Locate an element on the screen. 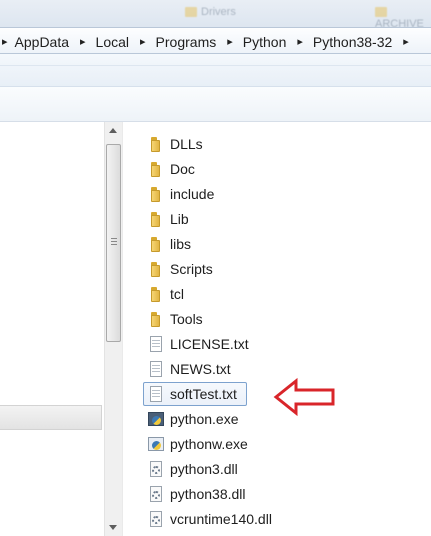 Image resolution: width=431 pixels, height=536 pixels. file-name: Doc is located at coordinates (182, 168).